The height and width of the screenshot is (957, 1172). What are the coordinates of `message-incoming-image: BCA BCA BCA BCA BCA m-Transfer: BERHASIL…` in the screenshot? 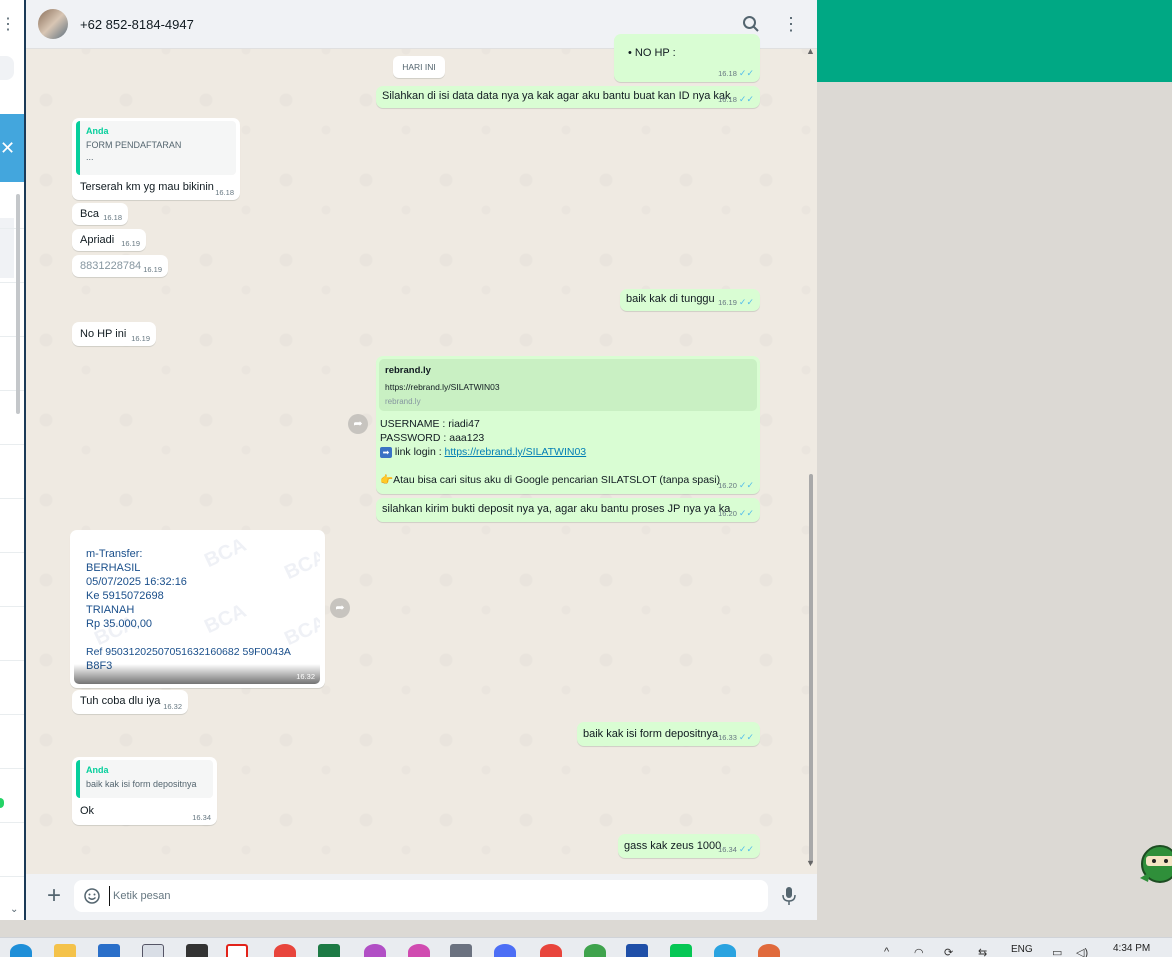 It's located at (197, 609).